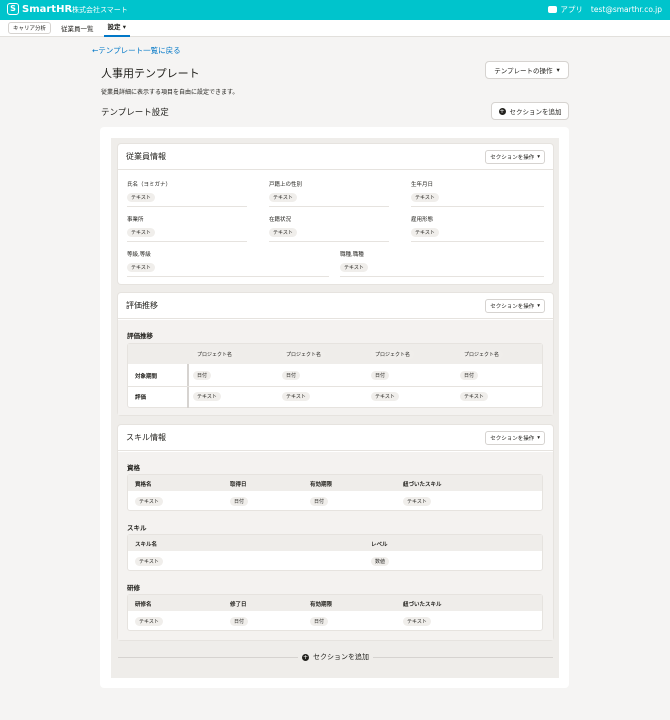 The width and height of the screenshot is (670, 720). What do you see at coordinates (187, 193) in the screenshot?
I see `field-name-kana: 氏名（ヨミガナ） テキスト` at bounding box center [187, 193].